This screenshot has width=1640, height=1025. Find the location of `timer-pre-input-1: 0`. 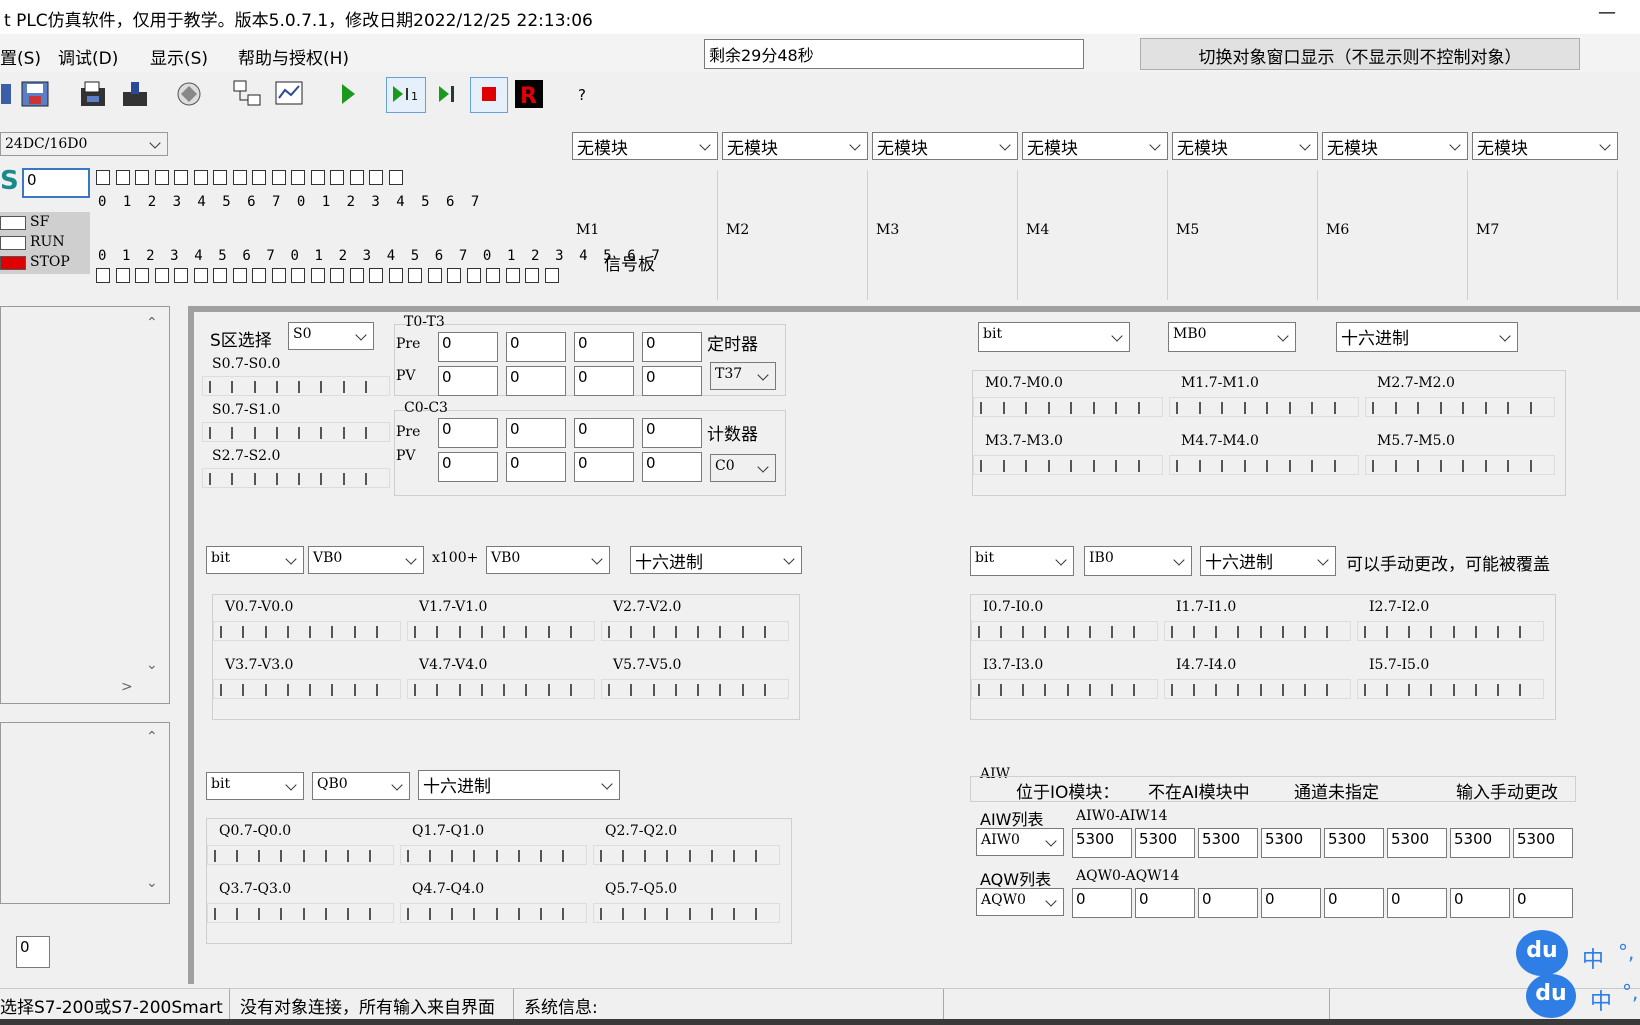

timer-pre-input-1: 0 is located at coordinates (536, 347).